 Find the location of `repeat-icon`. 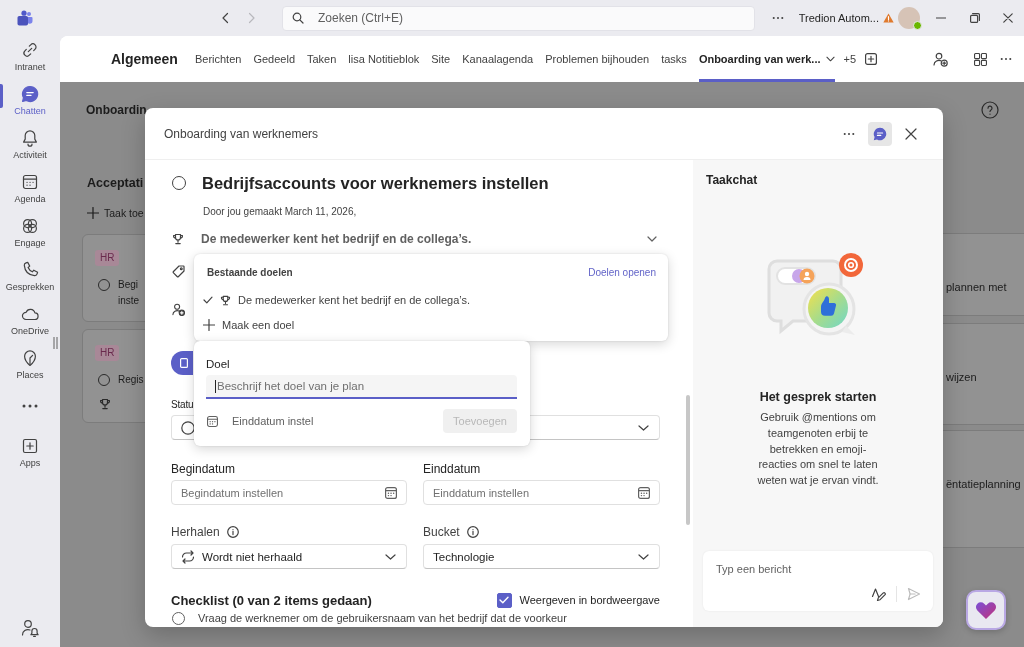

repeat-icon is located at coordinates (188, 556).